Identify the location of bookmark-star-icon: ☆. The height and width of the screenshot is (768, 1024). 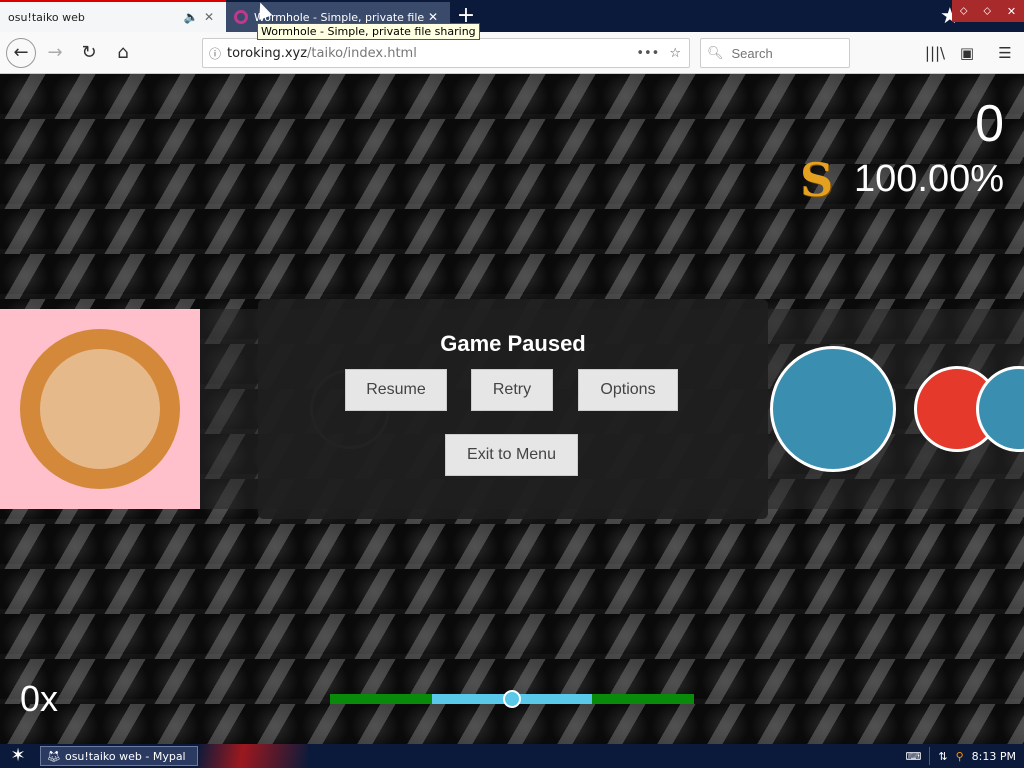
(675, 53).